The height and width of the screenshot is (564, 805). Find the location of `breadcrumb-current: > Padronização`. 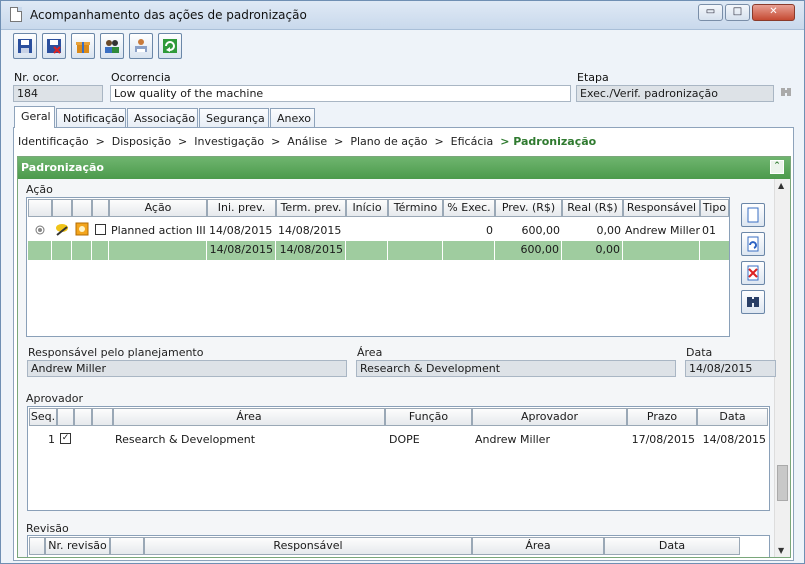

breadcrumb-current: > Padronização is located at coordinates (548, 141).